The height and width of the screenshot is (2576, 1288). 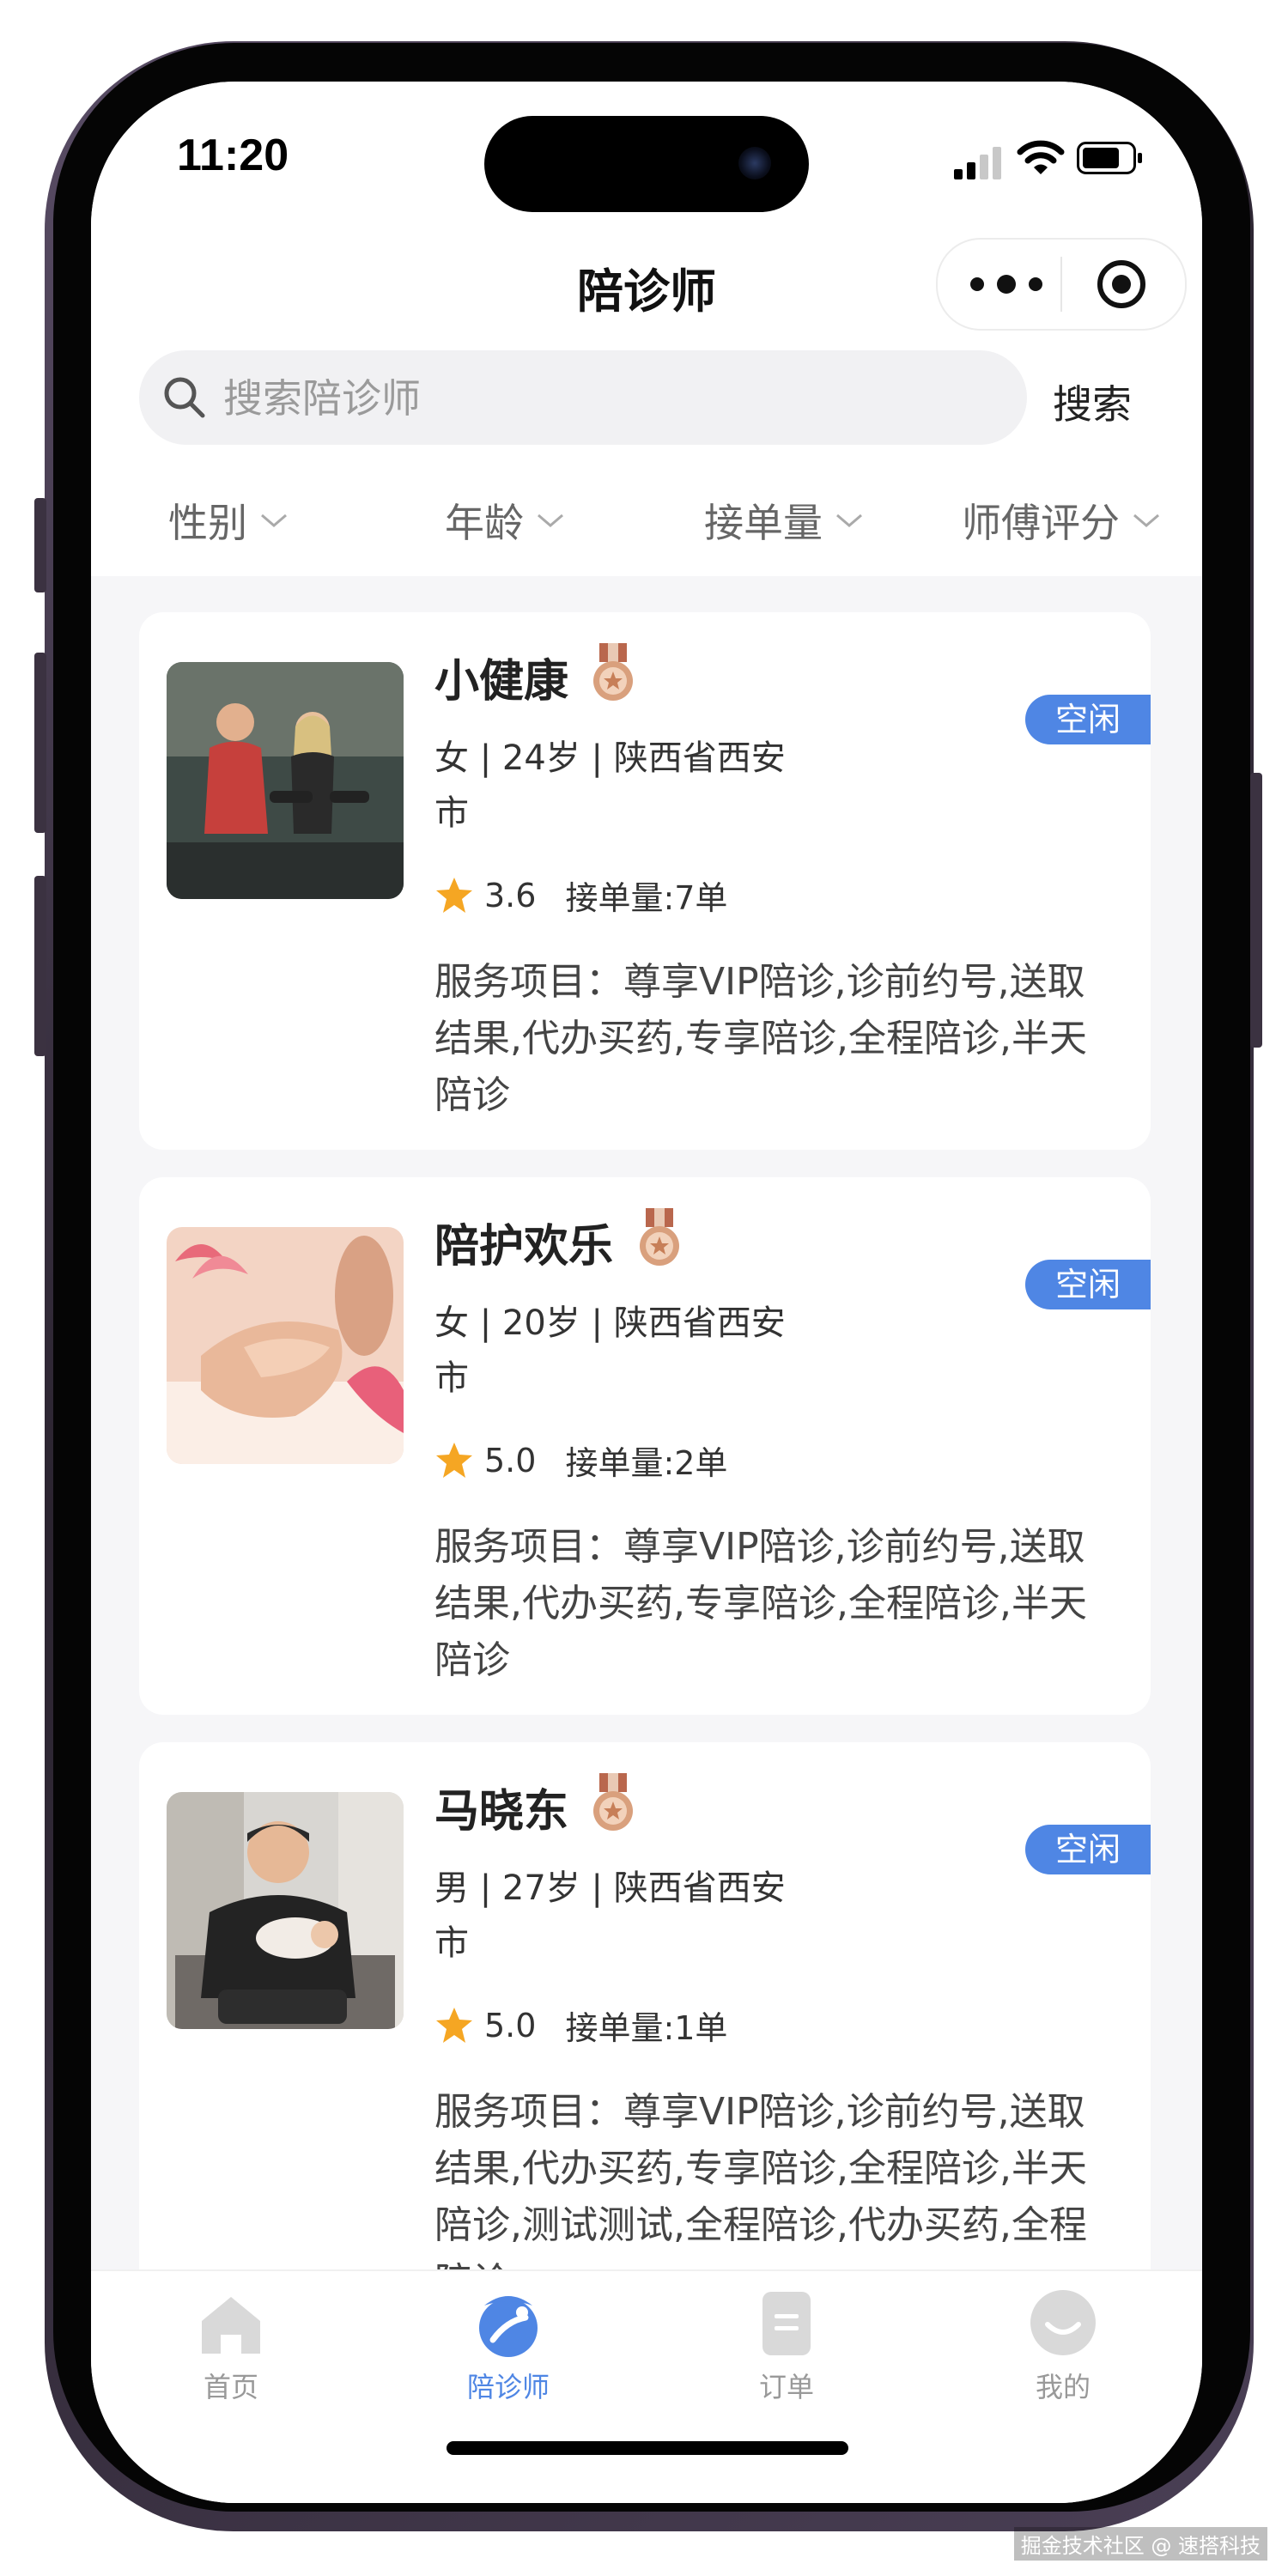 I want to click on order-count: 接单量:7单, so click(x=647, y=898).